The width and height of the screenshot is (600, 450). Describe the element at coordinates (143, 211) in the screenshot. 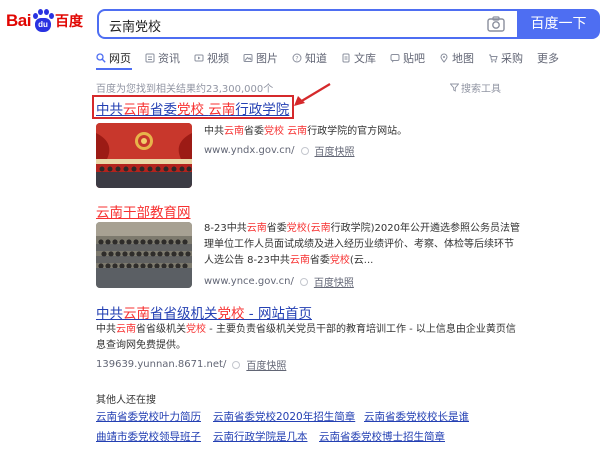

I see `result-title-2: 云南干部教育网` at that location.